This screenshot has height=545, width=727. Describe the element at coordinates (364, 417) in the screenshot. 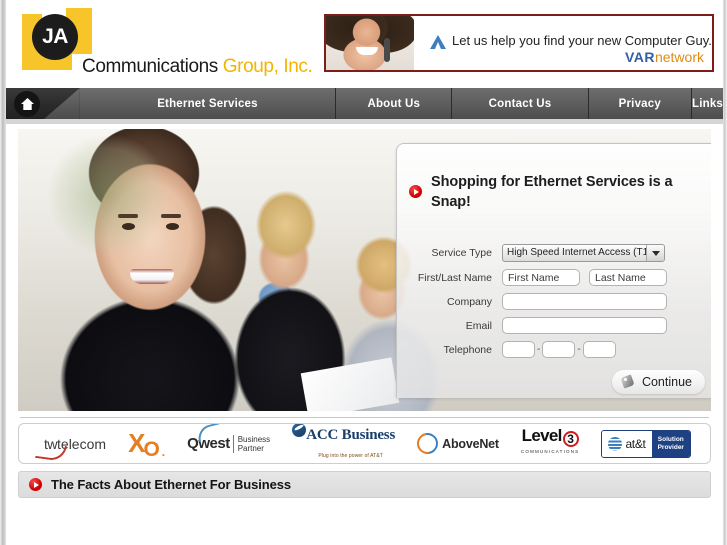

I see `section-divider` at that location.